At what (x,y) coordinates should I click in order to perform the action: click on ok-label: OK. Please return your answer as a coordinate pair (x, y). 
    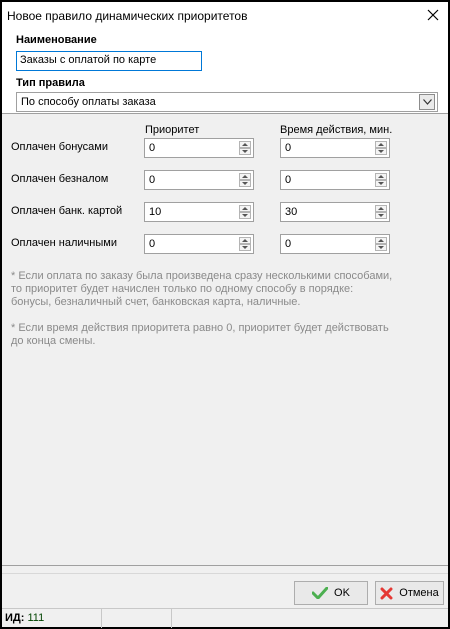
    Looking at the image, I should click on (342, 593).